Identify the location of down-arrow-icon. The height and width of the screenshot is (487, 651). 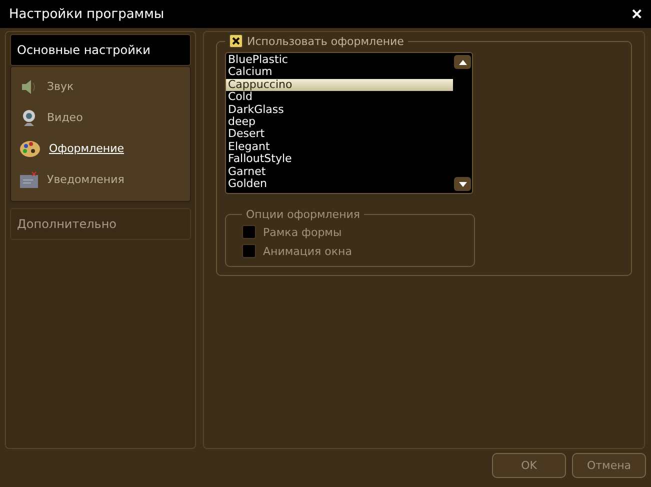
(462, 184).